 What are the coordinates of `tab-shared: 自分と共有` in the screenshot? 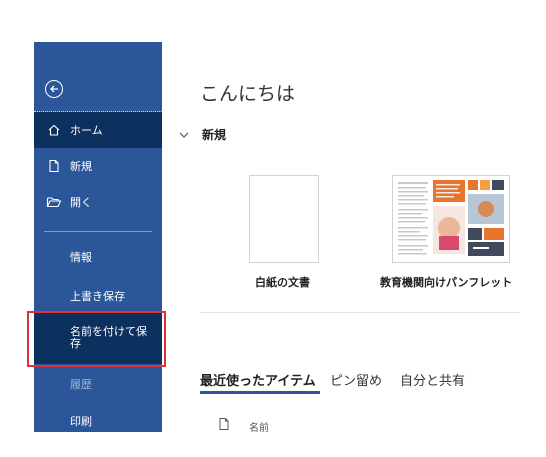 It's located at (432, 379).